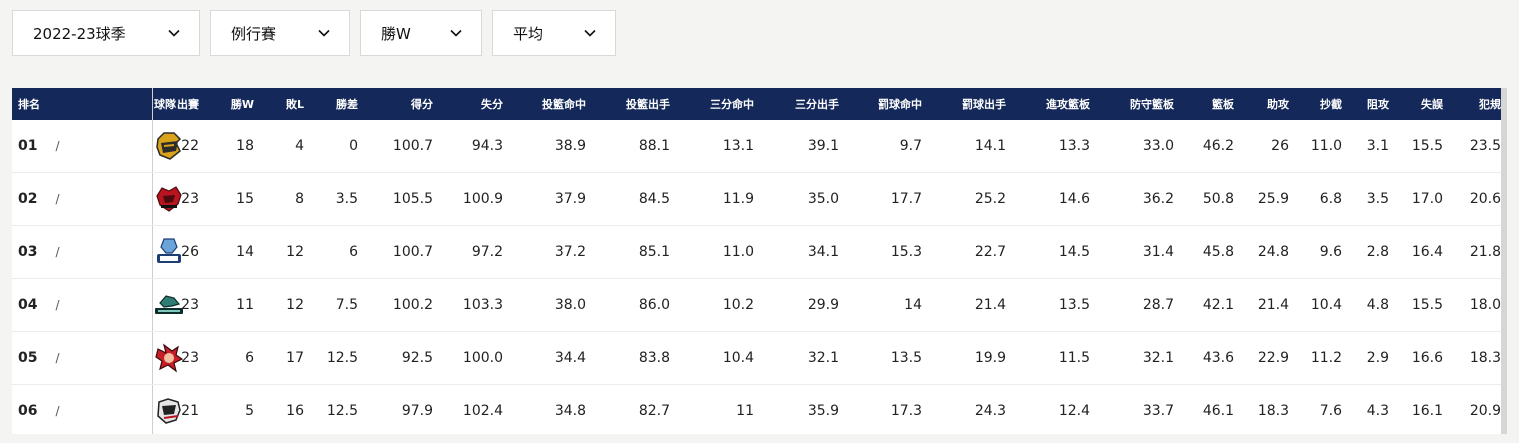 The height and width of the screenshot is (443, 1519). What do you see at coordinates (1138, 358) in the screenshot?
I see `stat-cell: 32.1` at bounding box center [1138, 358].